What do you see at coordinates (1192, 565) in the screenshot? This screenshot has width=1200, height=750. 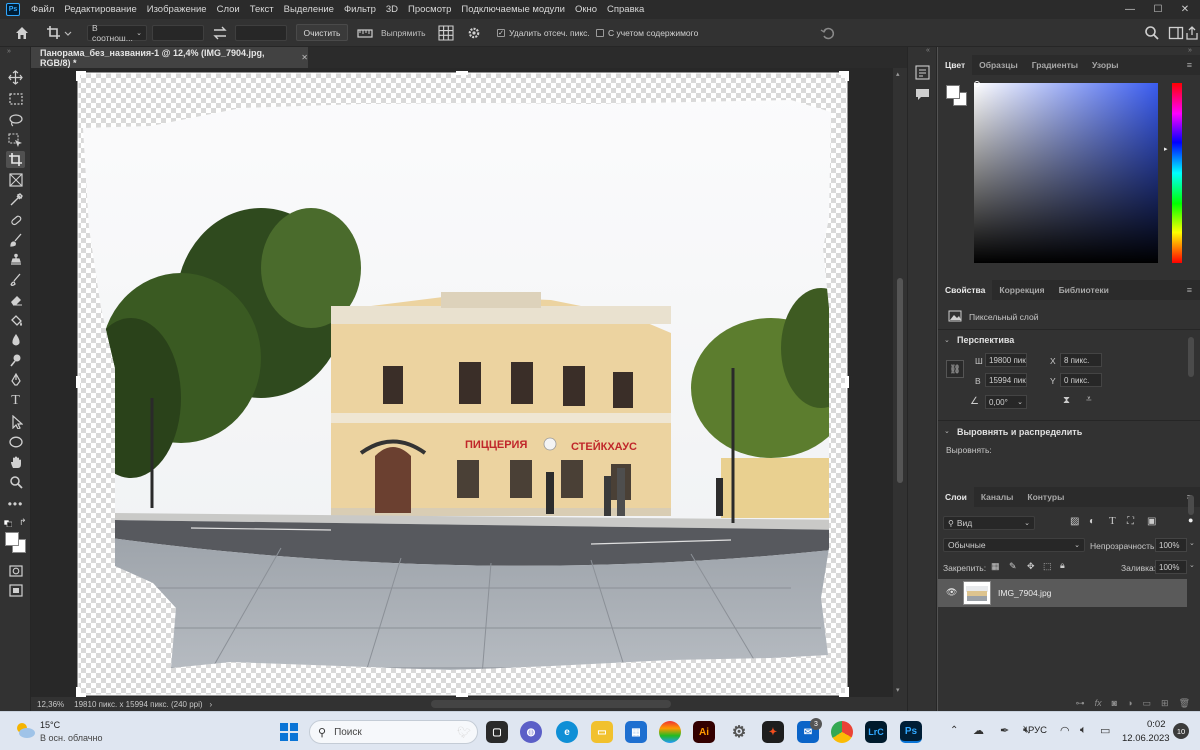 I see `fill-chevron-icon: ⌄` at bounding box center [1192, 565].